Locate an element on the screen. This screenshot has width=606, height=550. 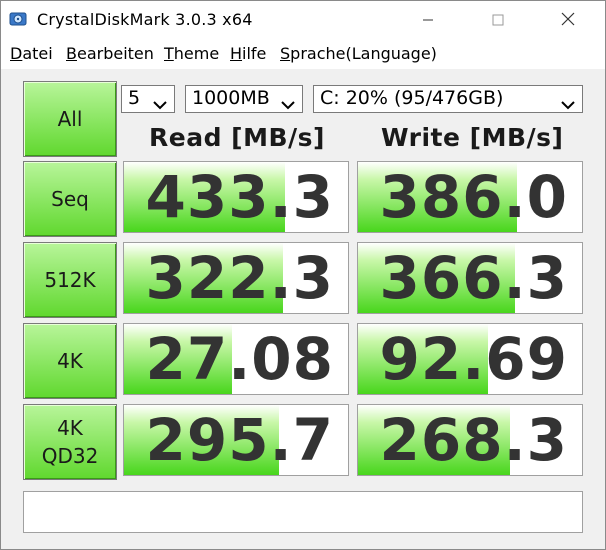
4k-qd32-read-result: 295.7 is located at coordinates (236, 440).